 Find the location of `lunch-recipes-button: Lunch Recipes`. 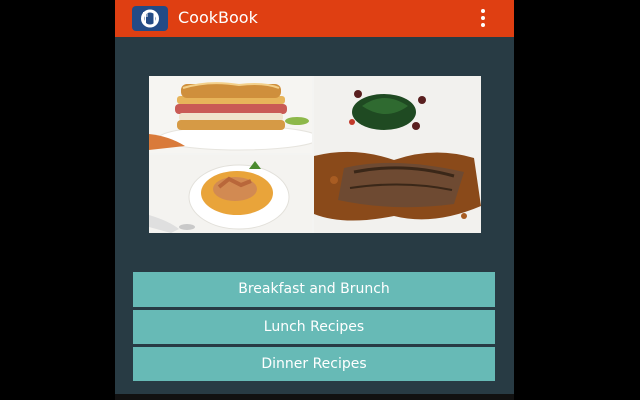

lunch-recipes-button: Lunch Recipes is located at coordinates (314, 327).